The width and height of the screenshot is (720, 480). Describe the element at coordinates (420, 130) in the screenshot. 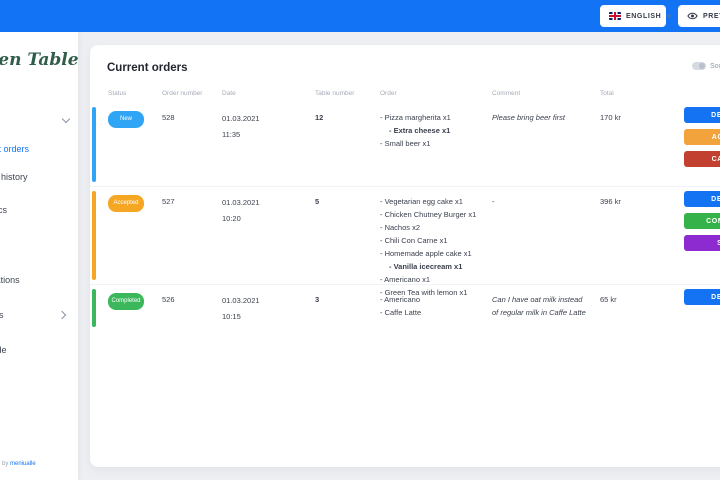

I see `order-item: - Extra cheese x1` at that location.